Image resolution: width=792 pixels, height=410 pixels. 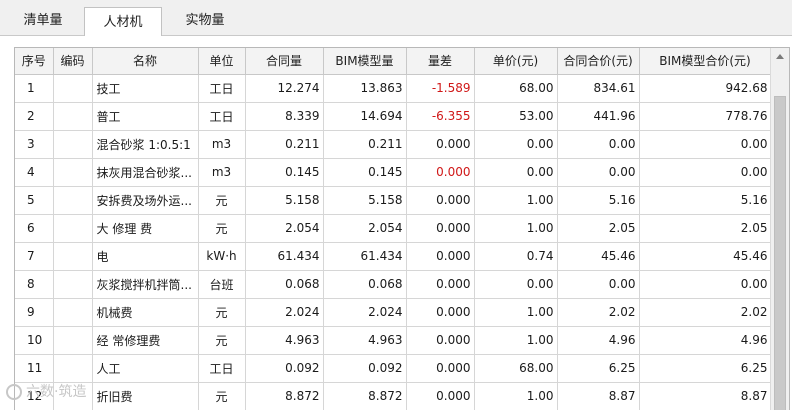 What do you see at coordinates (598, 116) in the screenshot?
I see `cell-contract-total: 441.96` at bounding box center [598, 116].